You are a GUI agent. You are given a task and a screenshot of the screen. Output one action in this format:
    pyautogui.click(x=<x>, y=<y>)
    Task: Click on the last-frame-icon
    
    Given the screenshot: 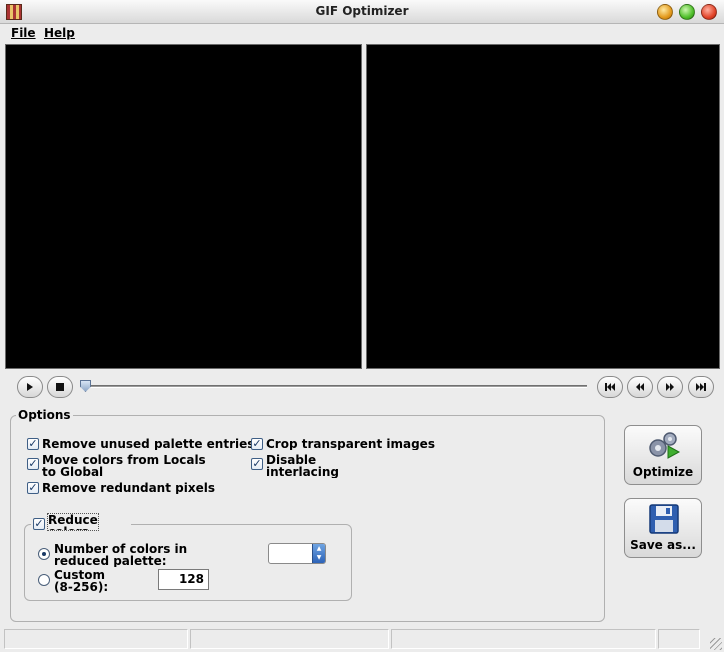 What is the action you would take?
    pyautogui.click(x=701, y=387)
    